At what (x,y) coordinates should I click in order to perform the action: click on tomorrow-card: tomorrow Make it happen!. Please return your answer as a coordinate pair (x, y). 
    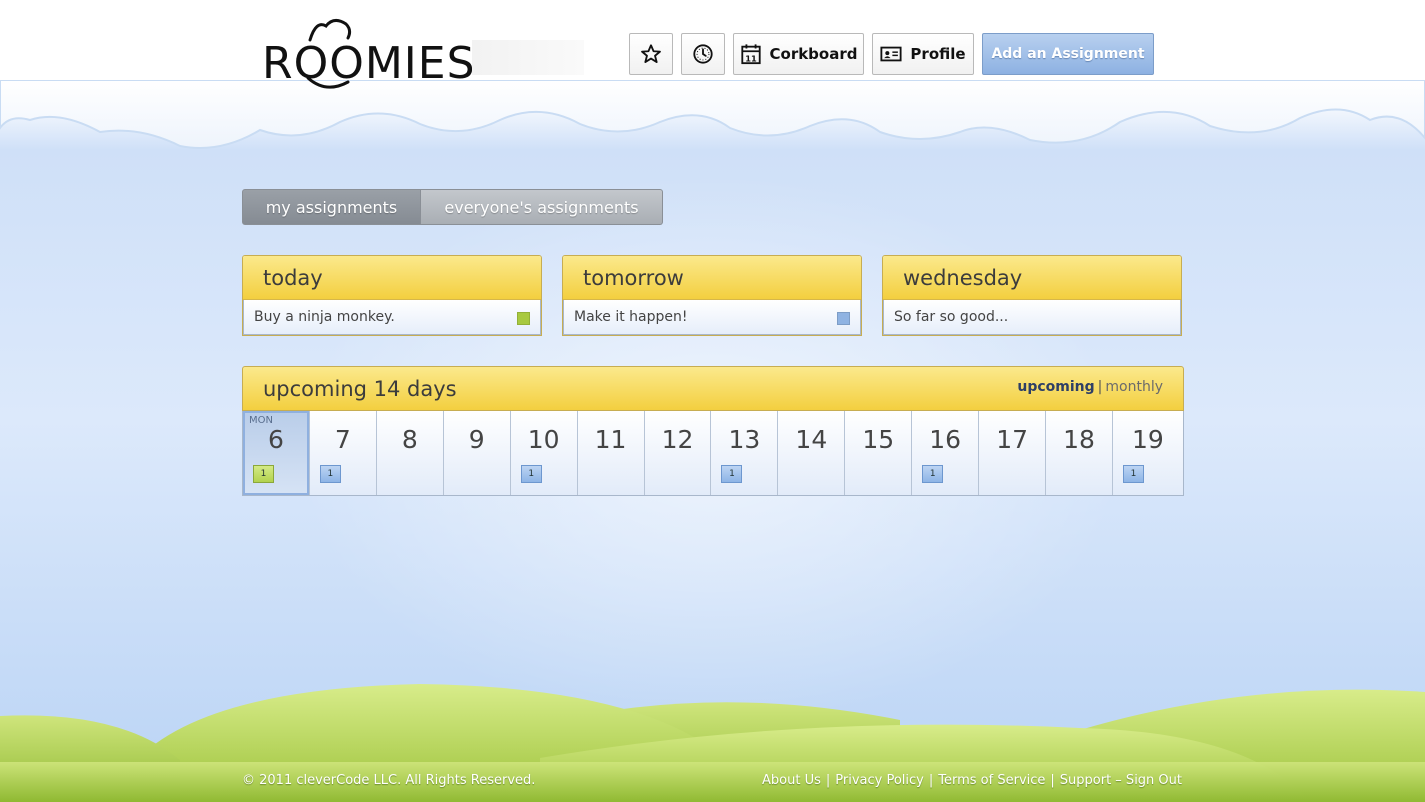
    Looking at the image, I should click on (712, 295).